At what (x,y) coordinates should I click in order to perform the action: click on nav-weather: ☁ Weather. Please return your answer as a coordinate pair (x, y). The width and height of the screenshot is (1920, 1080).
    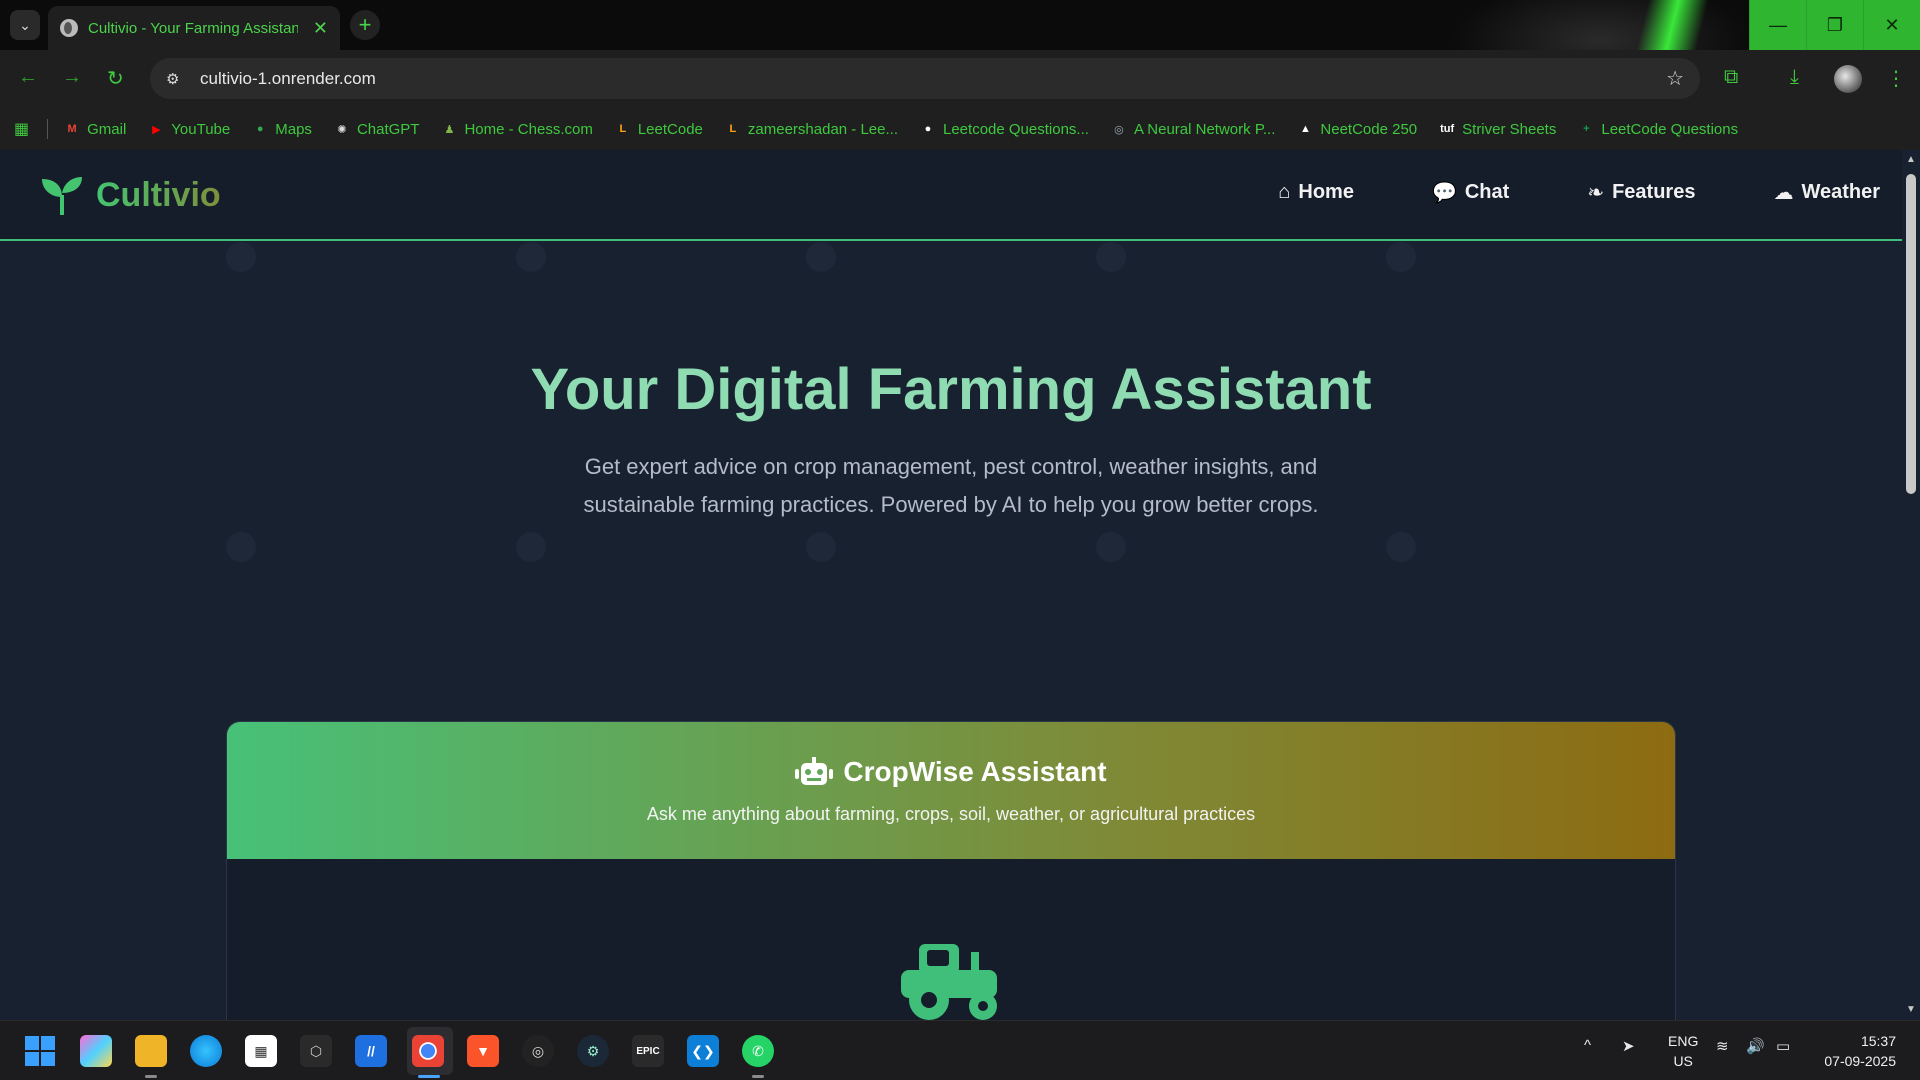
    Looking at the image, I should click on (1826, 192).